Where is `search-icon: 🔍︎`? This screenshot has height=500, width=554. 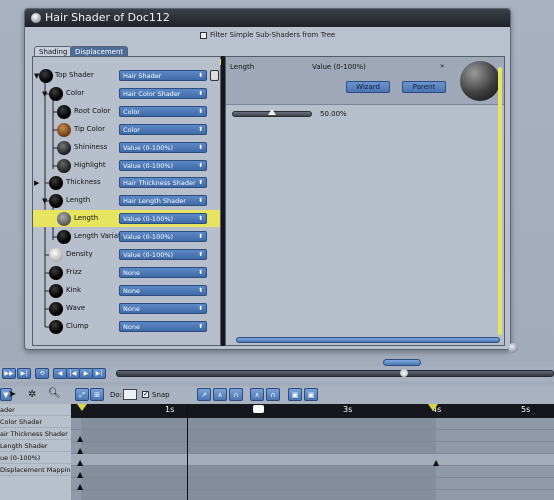 search-icon: 🔍︎ is located at coordinates (54, 393).